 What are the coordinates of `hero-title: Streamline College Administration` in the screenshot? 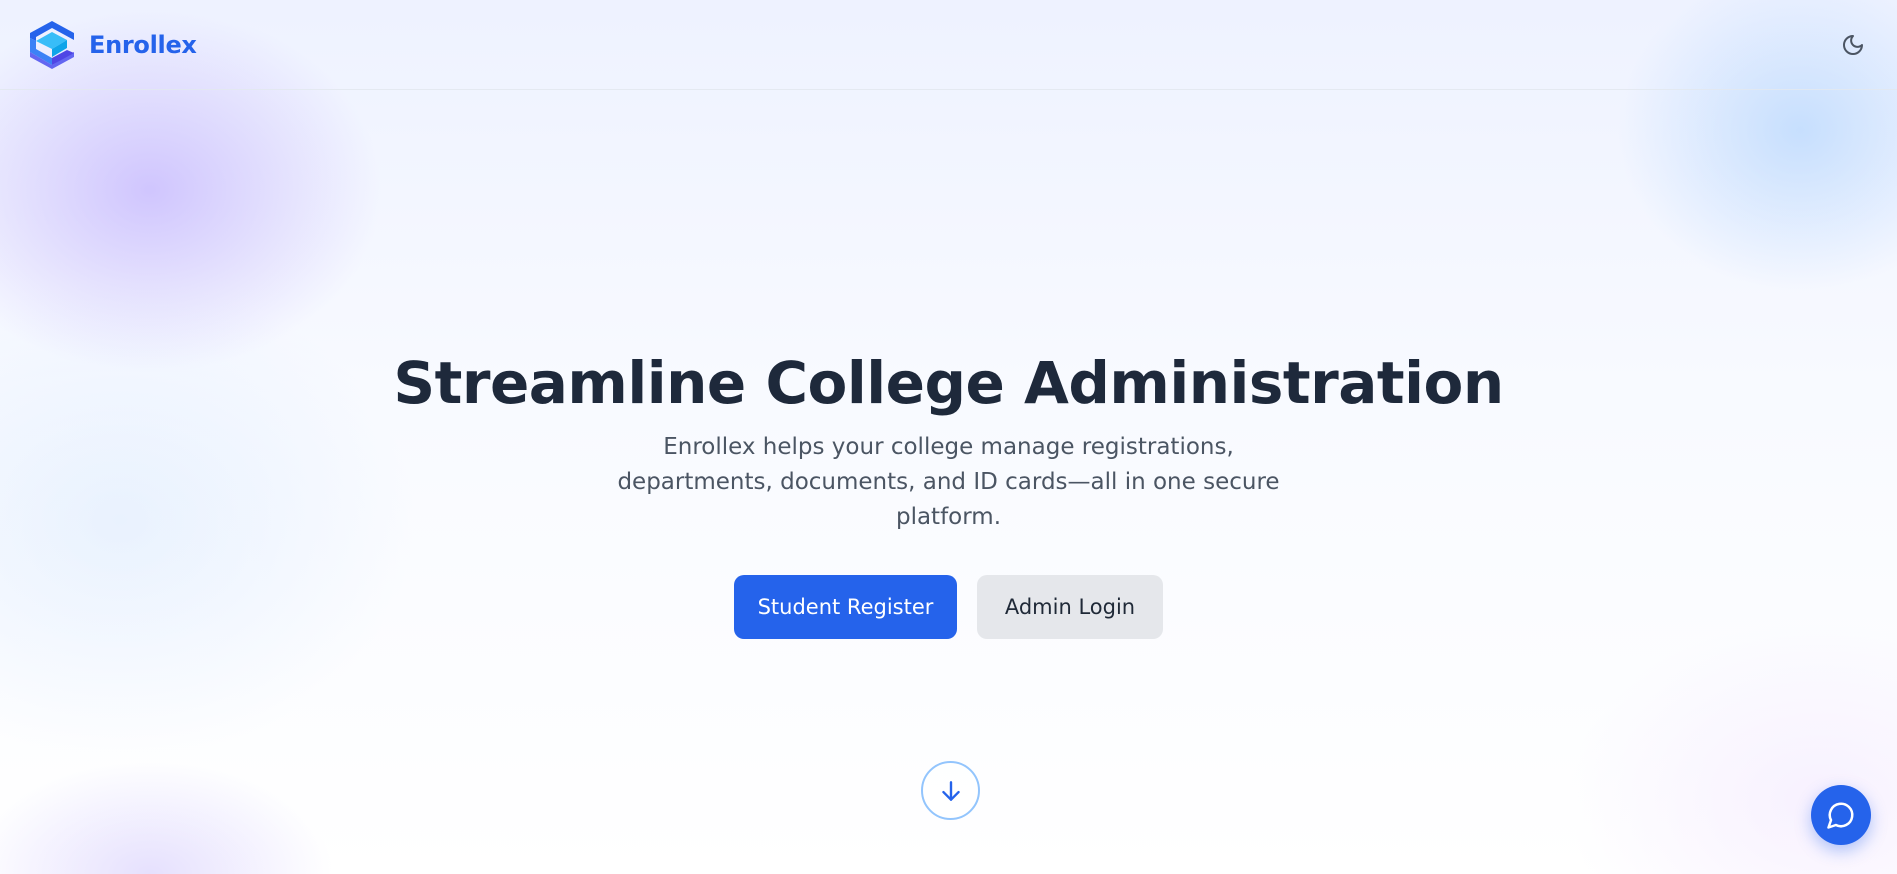 It's located at (948, 383).